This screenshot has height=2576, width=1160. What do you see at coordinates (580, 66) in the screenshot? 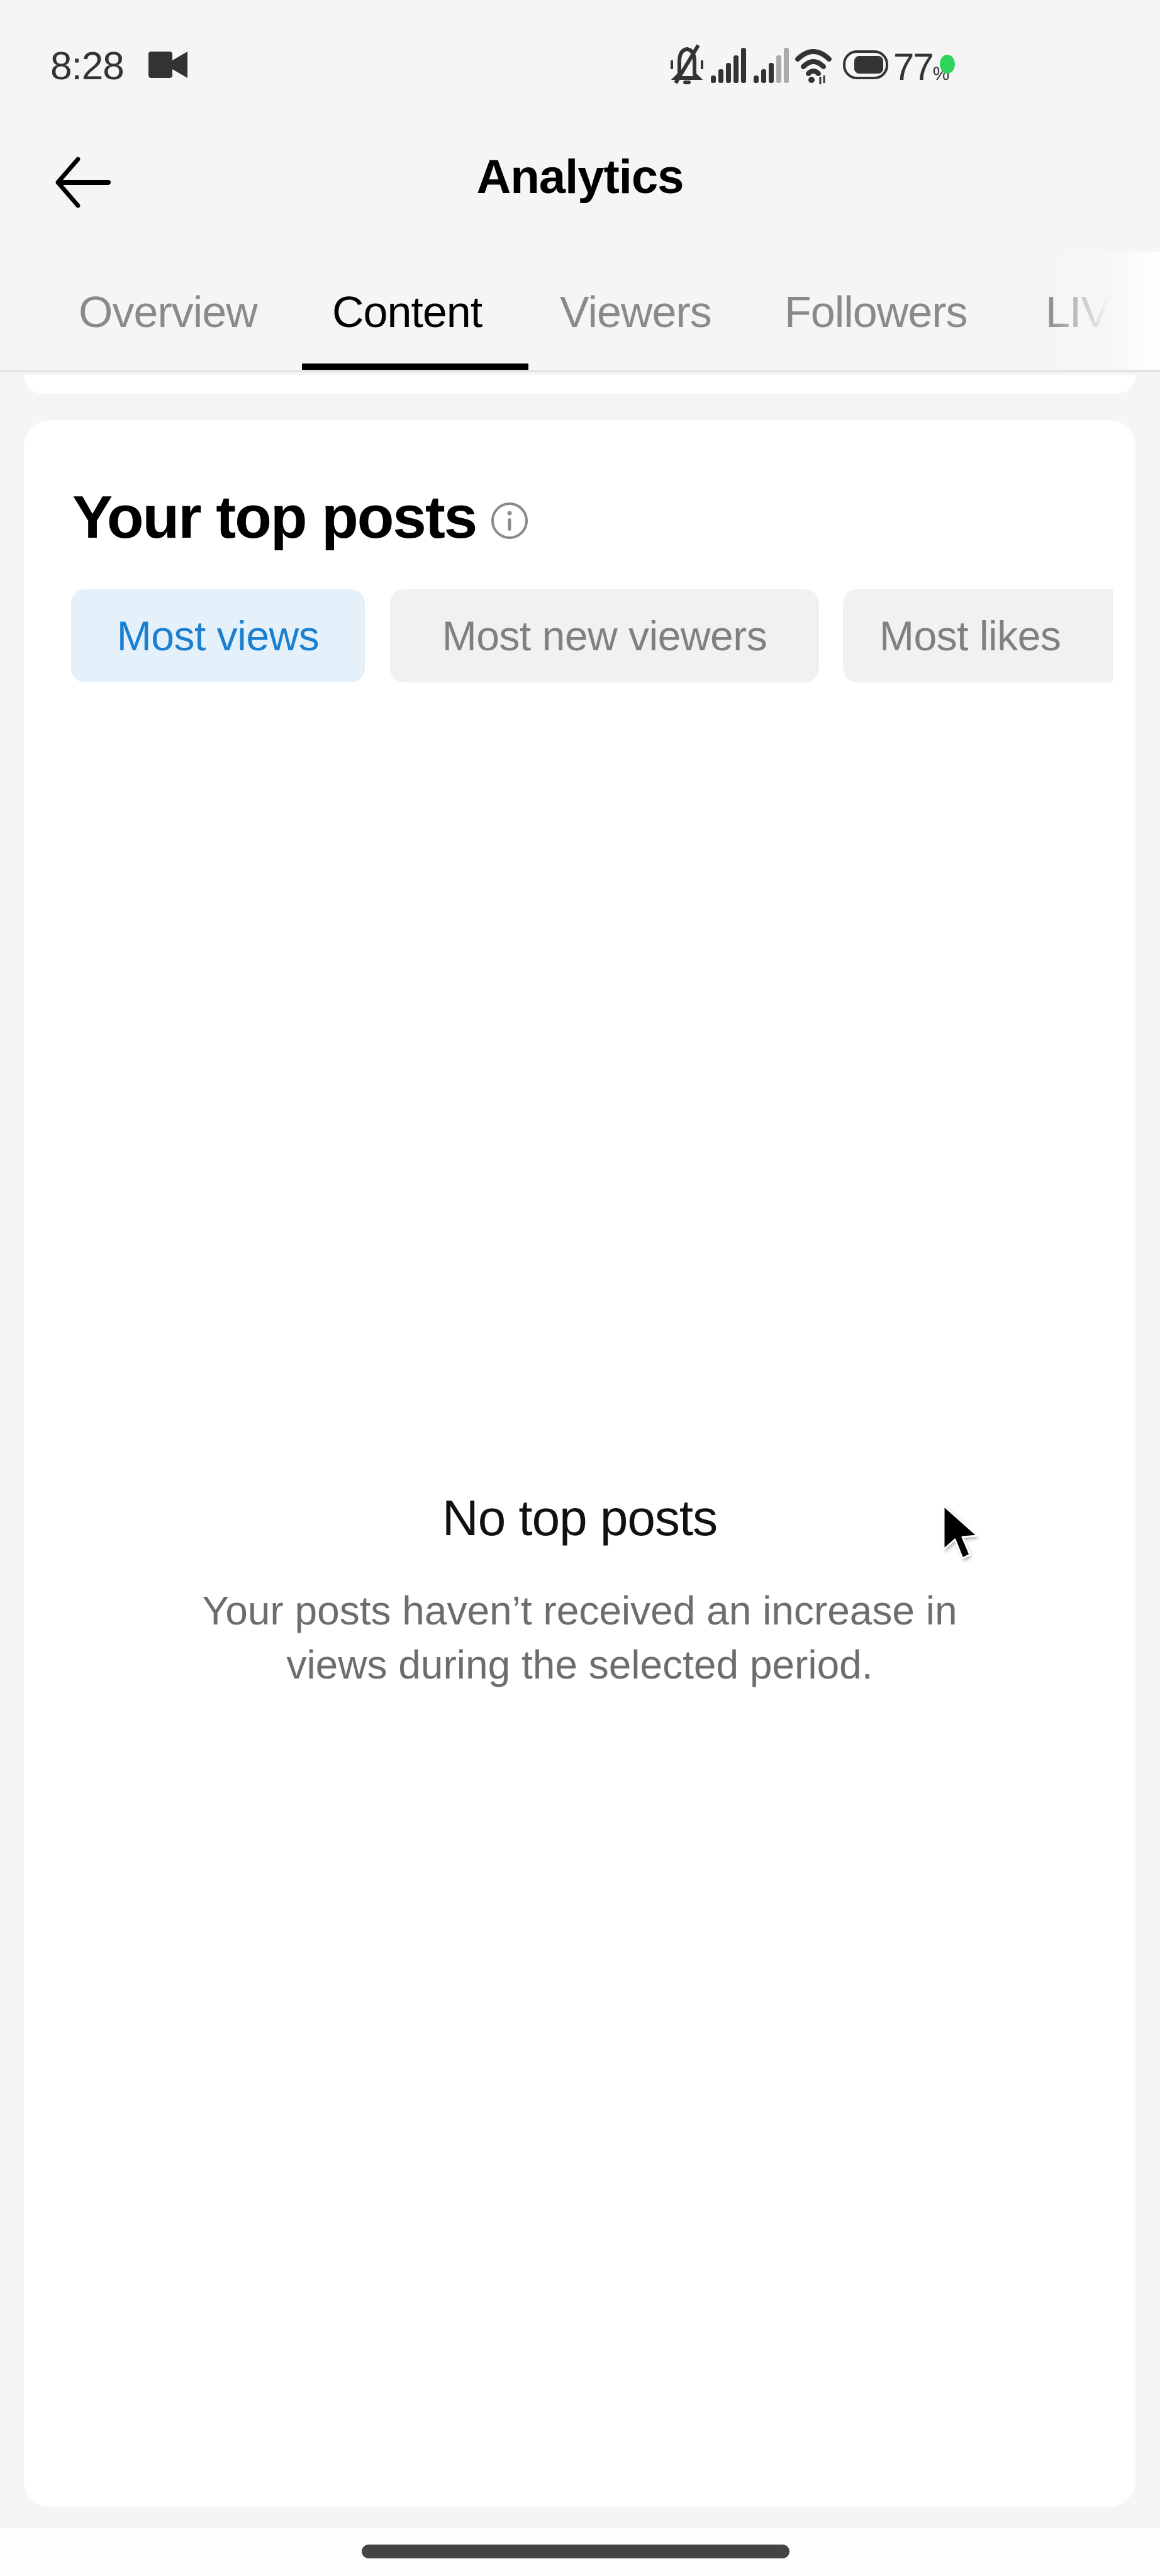
I see `status-bar: 8:28 77%` at bounding box center [580, 66].